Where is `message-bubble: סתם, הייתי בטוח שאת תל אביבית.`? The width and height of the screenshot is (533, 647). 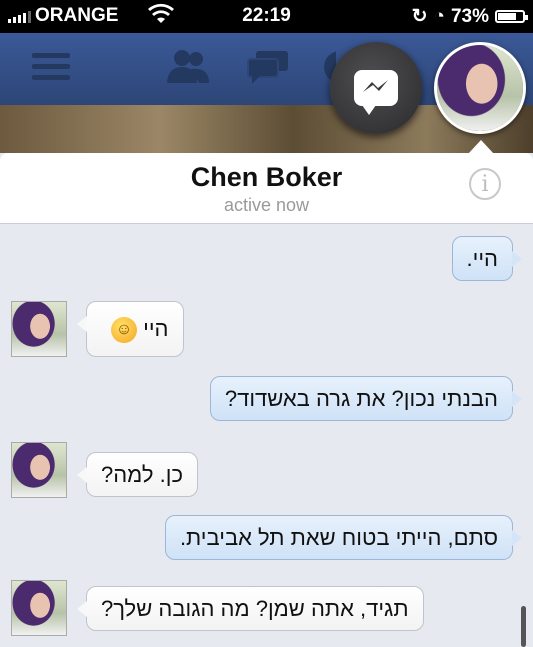 message-bubble: סתם, הייתי בטוח שאת תל אביבית. is located at coordinates (343, 537).